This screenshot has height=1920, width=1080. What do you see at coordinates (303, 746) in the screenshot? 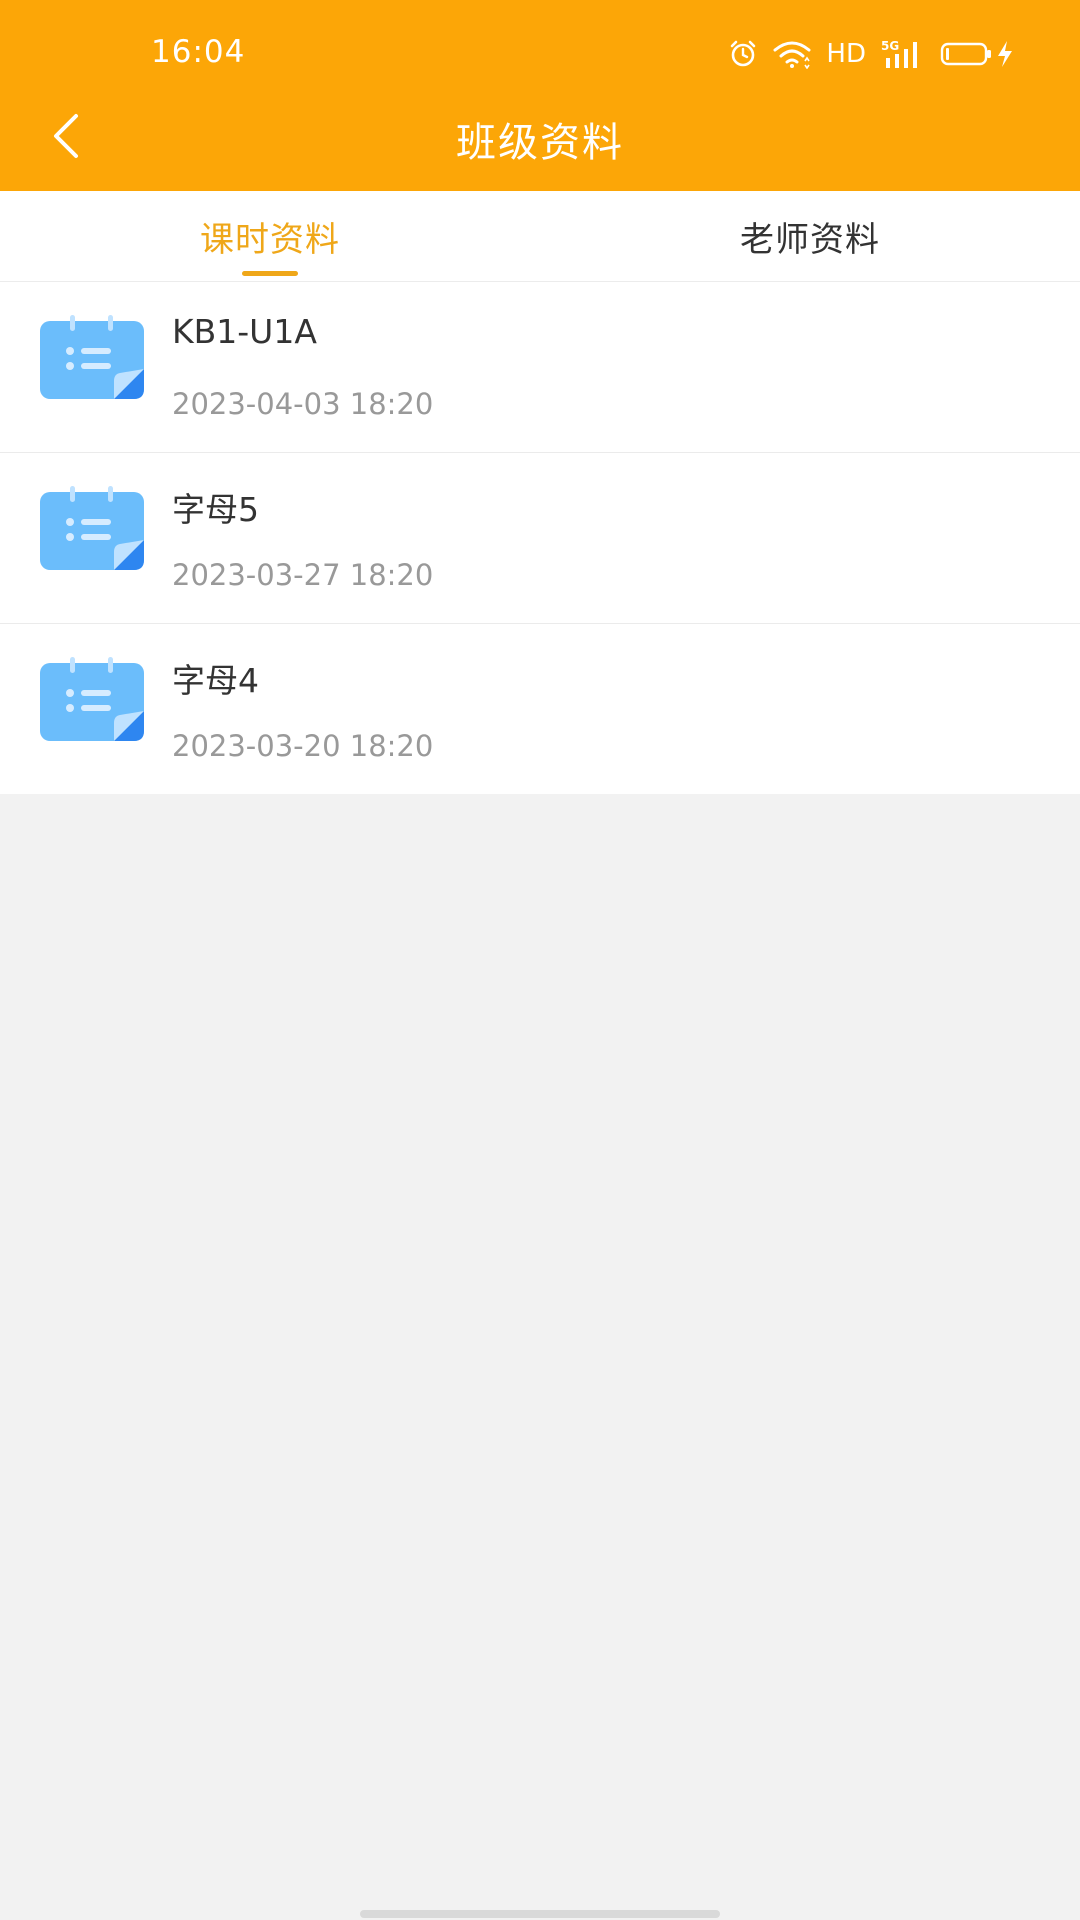
I see `item-date: 2023-03-20 18:20` at bounding box center [303, 746].